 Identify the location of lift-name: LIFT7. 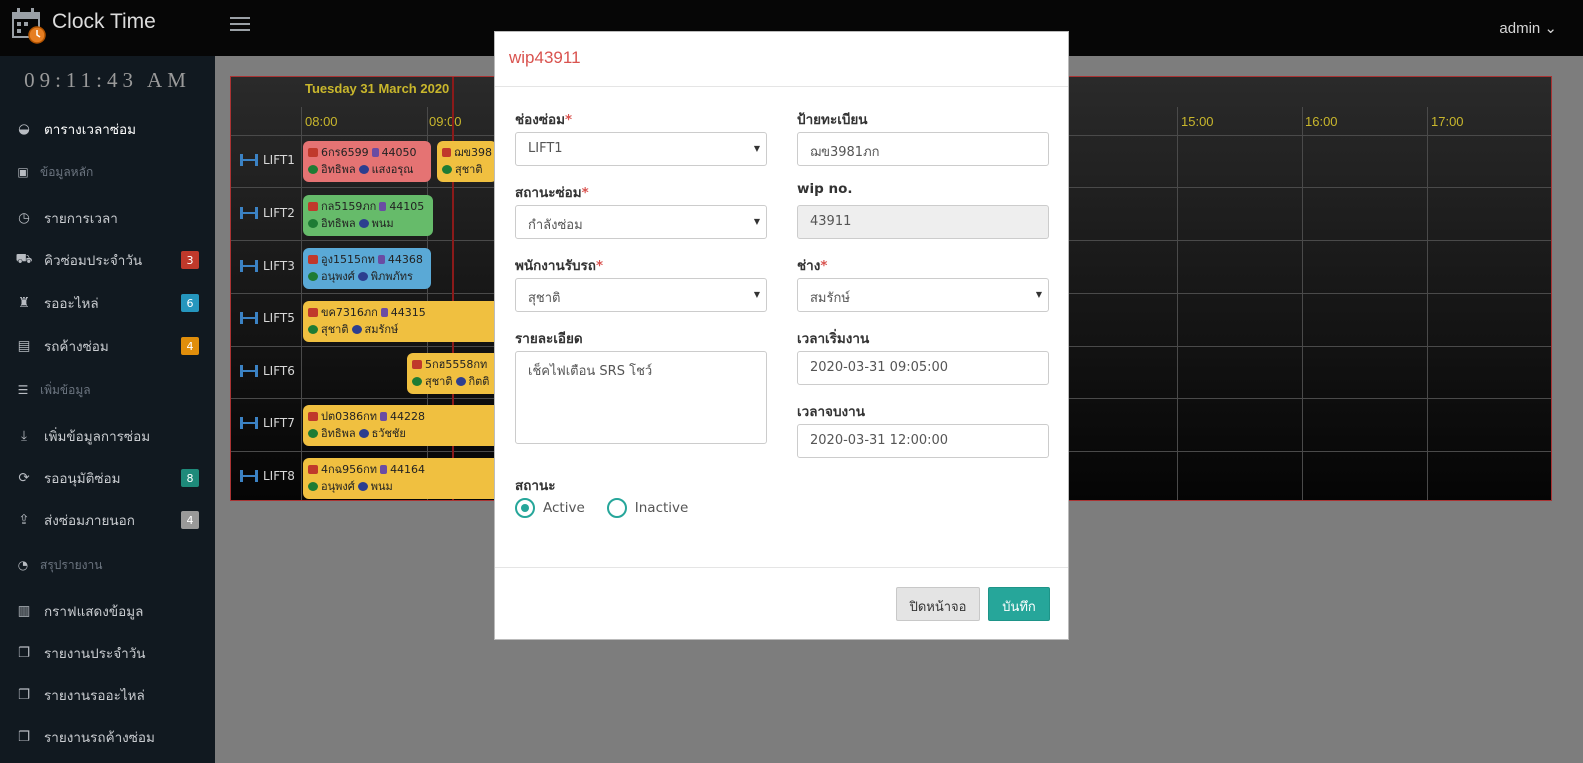
(279, 423).